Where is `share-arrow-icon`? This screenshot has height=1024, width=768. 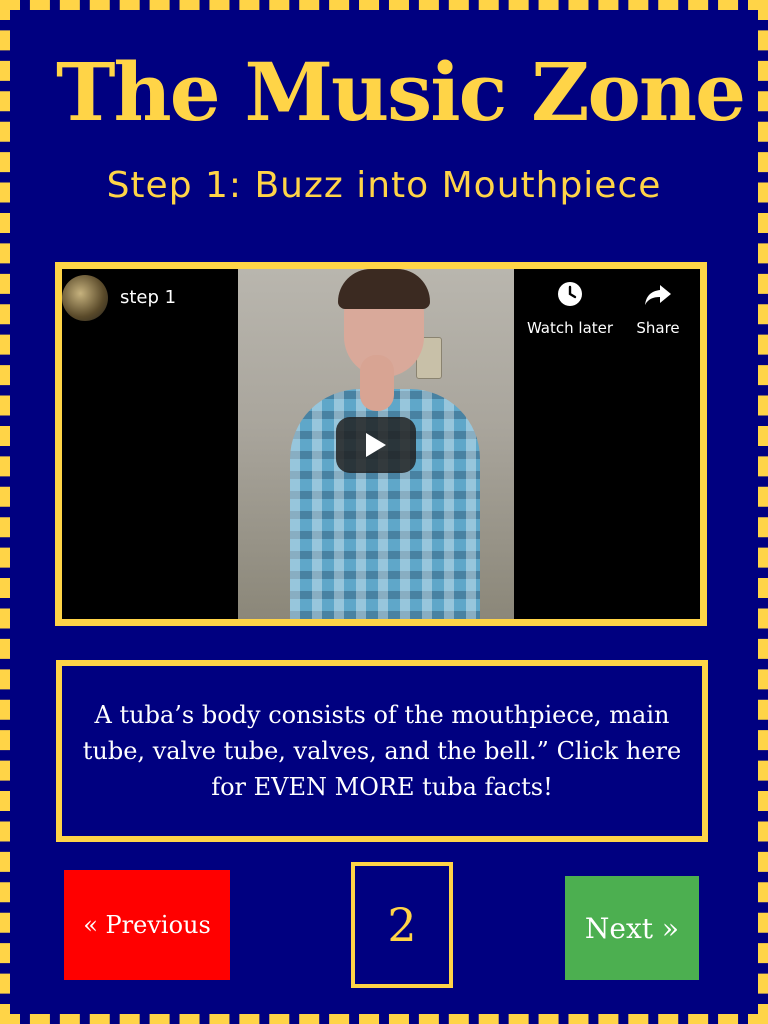
share-arrow-icon is located at coordinates (654, 295).